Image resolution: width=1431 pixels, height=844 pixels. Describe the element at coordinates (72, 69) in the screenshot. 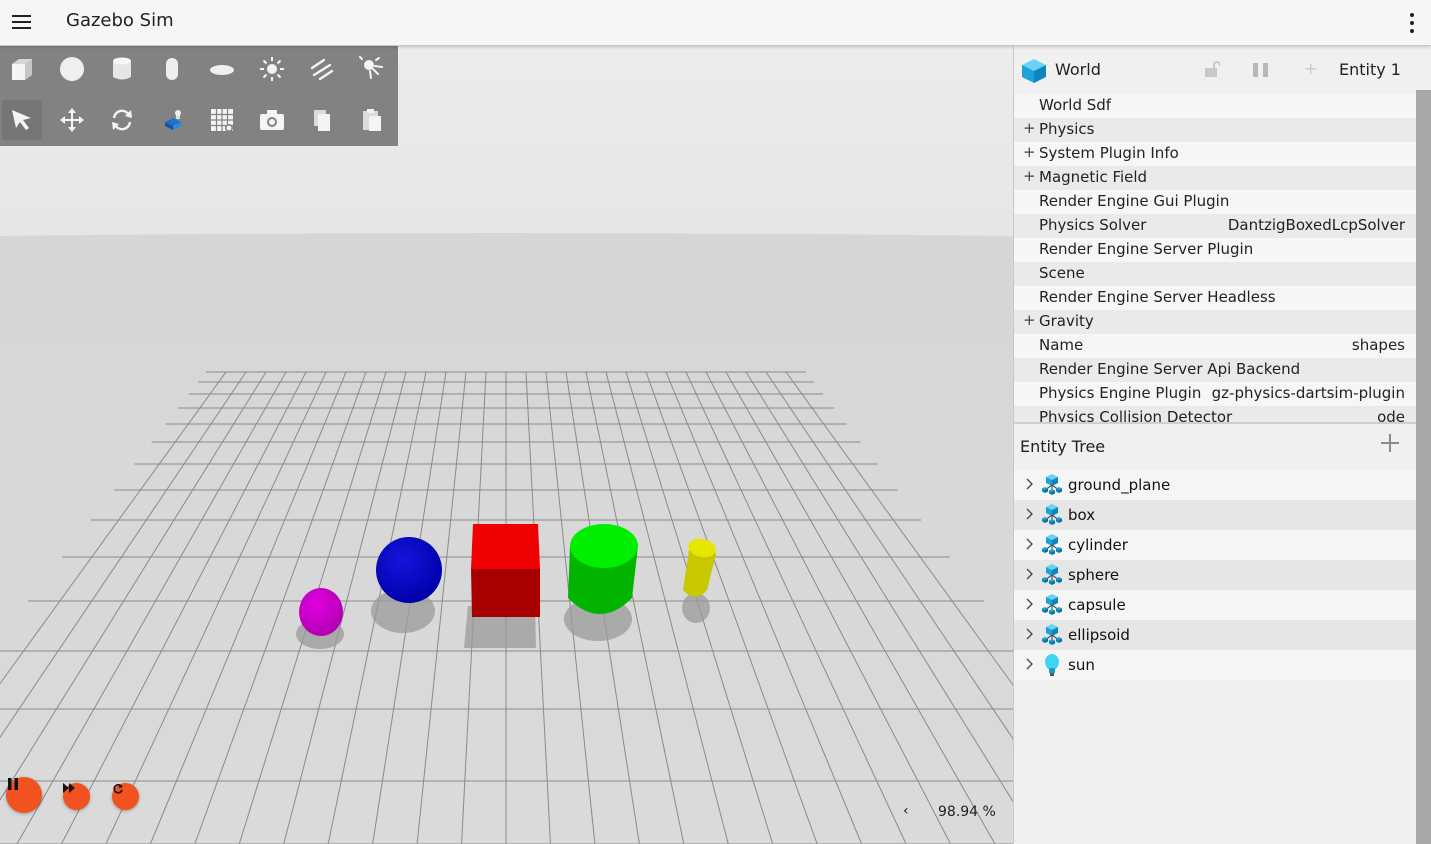

I see `sphere-shape-tool` at that location.